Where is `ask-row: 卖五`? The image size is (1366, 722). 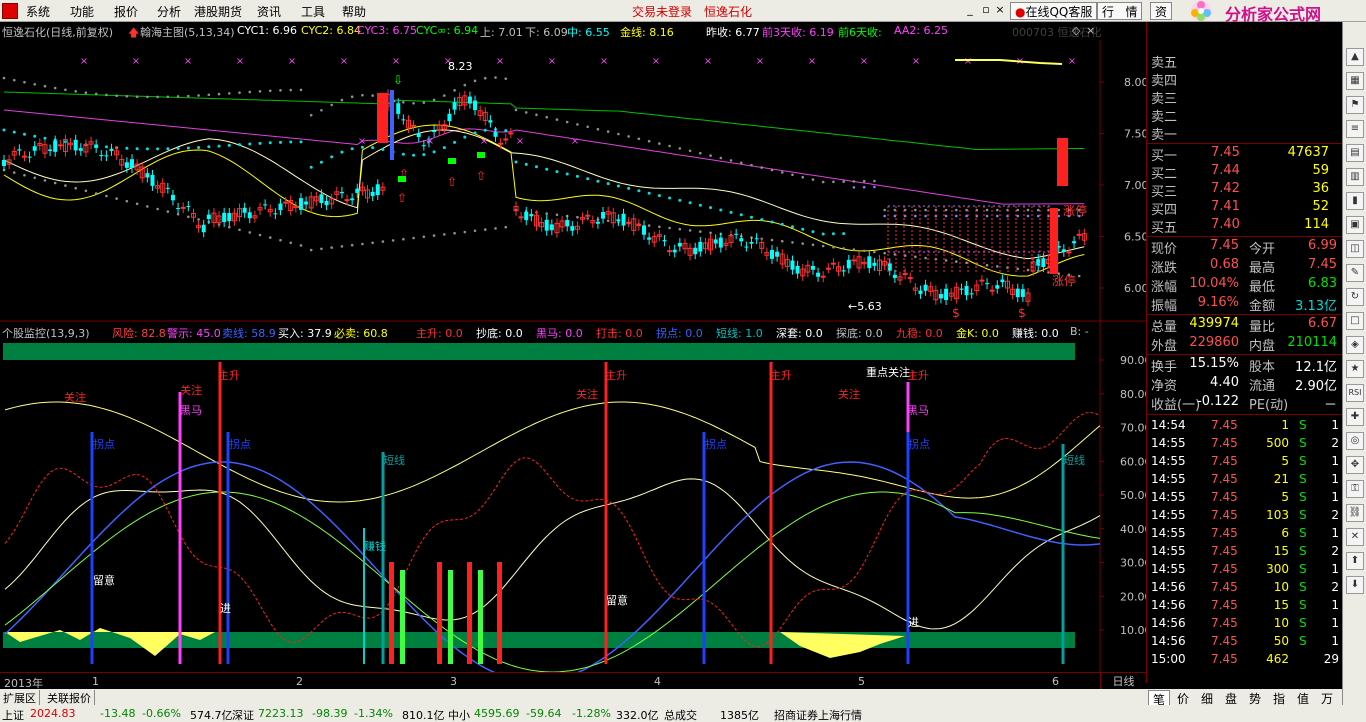 ask-row: 卖五 is located at coordinates (1245, 61).